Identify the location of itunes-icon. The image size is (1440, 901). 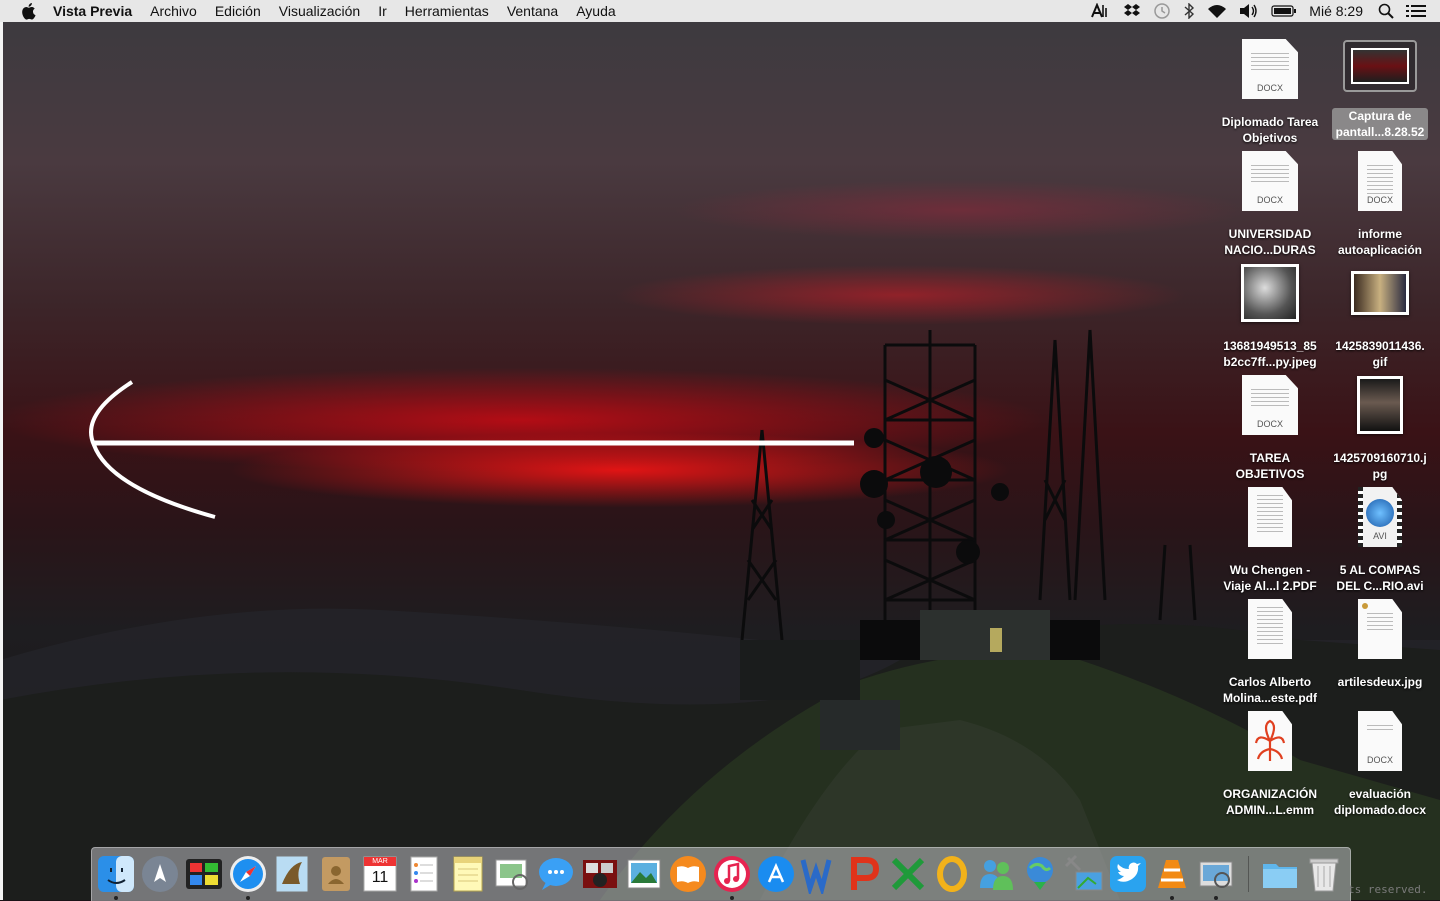
(732, 874).